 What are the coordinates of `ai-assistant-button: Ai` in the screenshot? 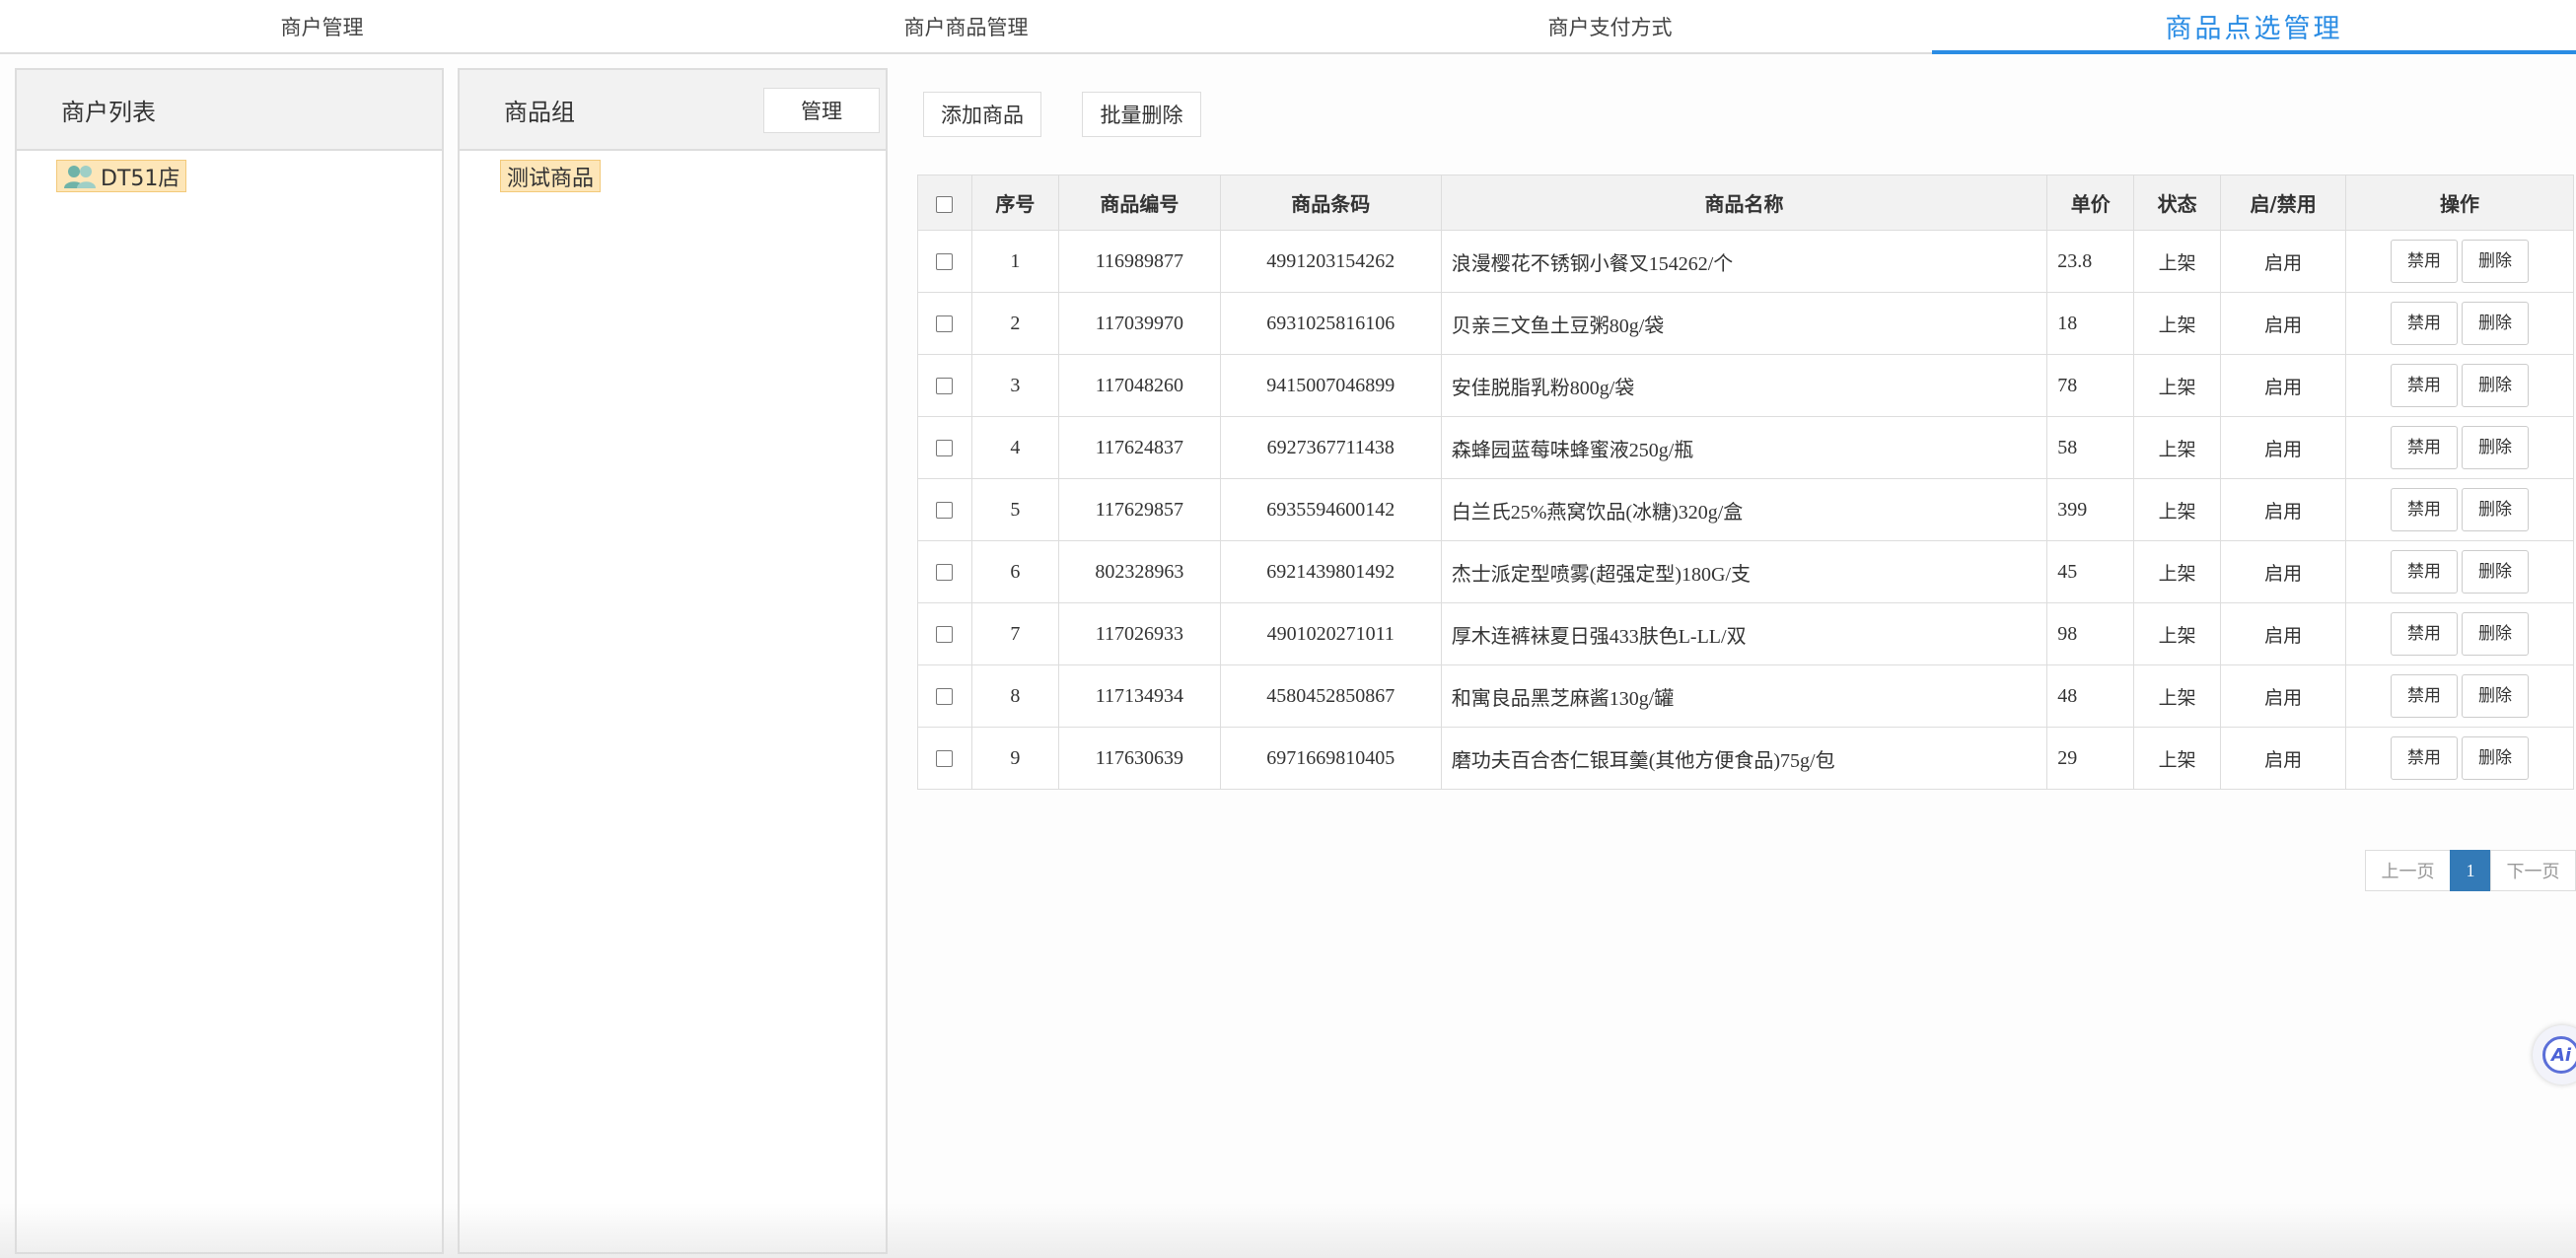 It's located at (2554, 1054).